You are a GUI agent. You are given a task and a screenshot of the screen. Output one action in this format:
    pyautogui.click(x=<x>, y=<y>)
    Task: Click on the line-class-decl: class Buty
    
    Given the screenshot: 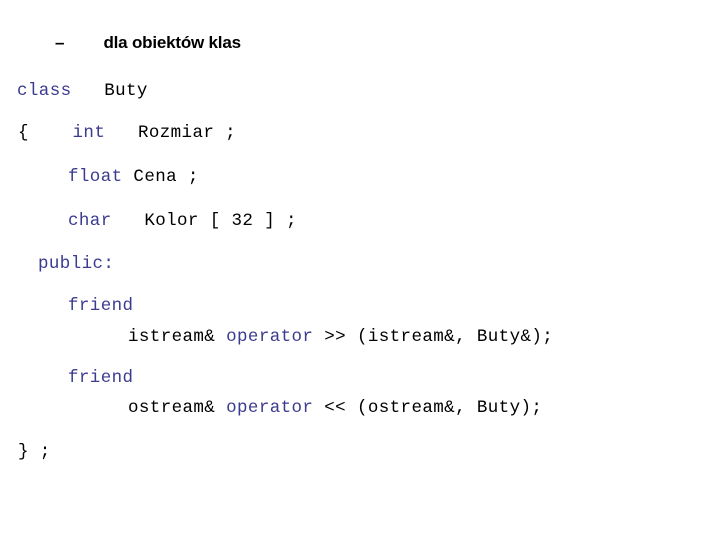 What is the action you would take?
    pyautogui.click(x=82, y=91)
    